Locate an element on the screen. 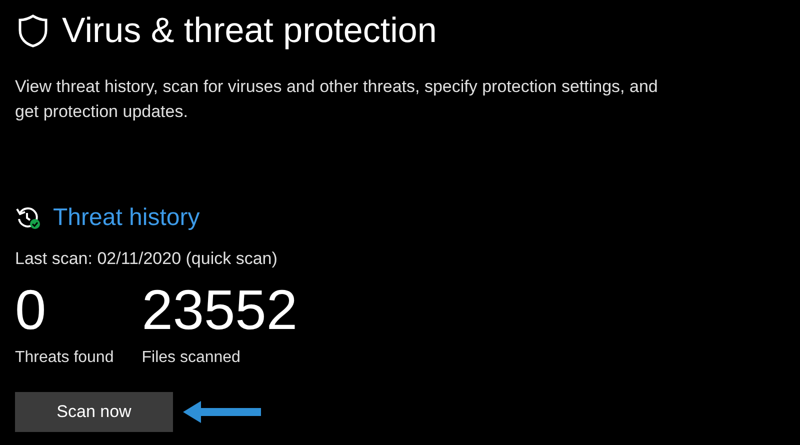  shield-icon is located at coordinates (33, 31).